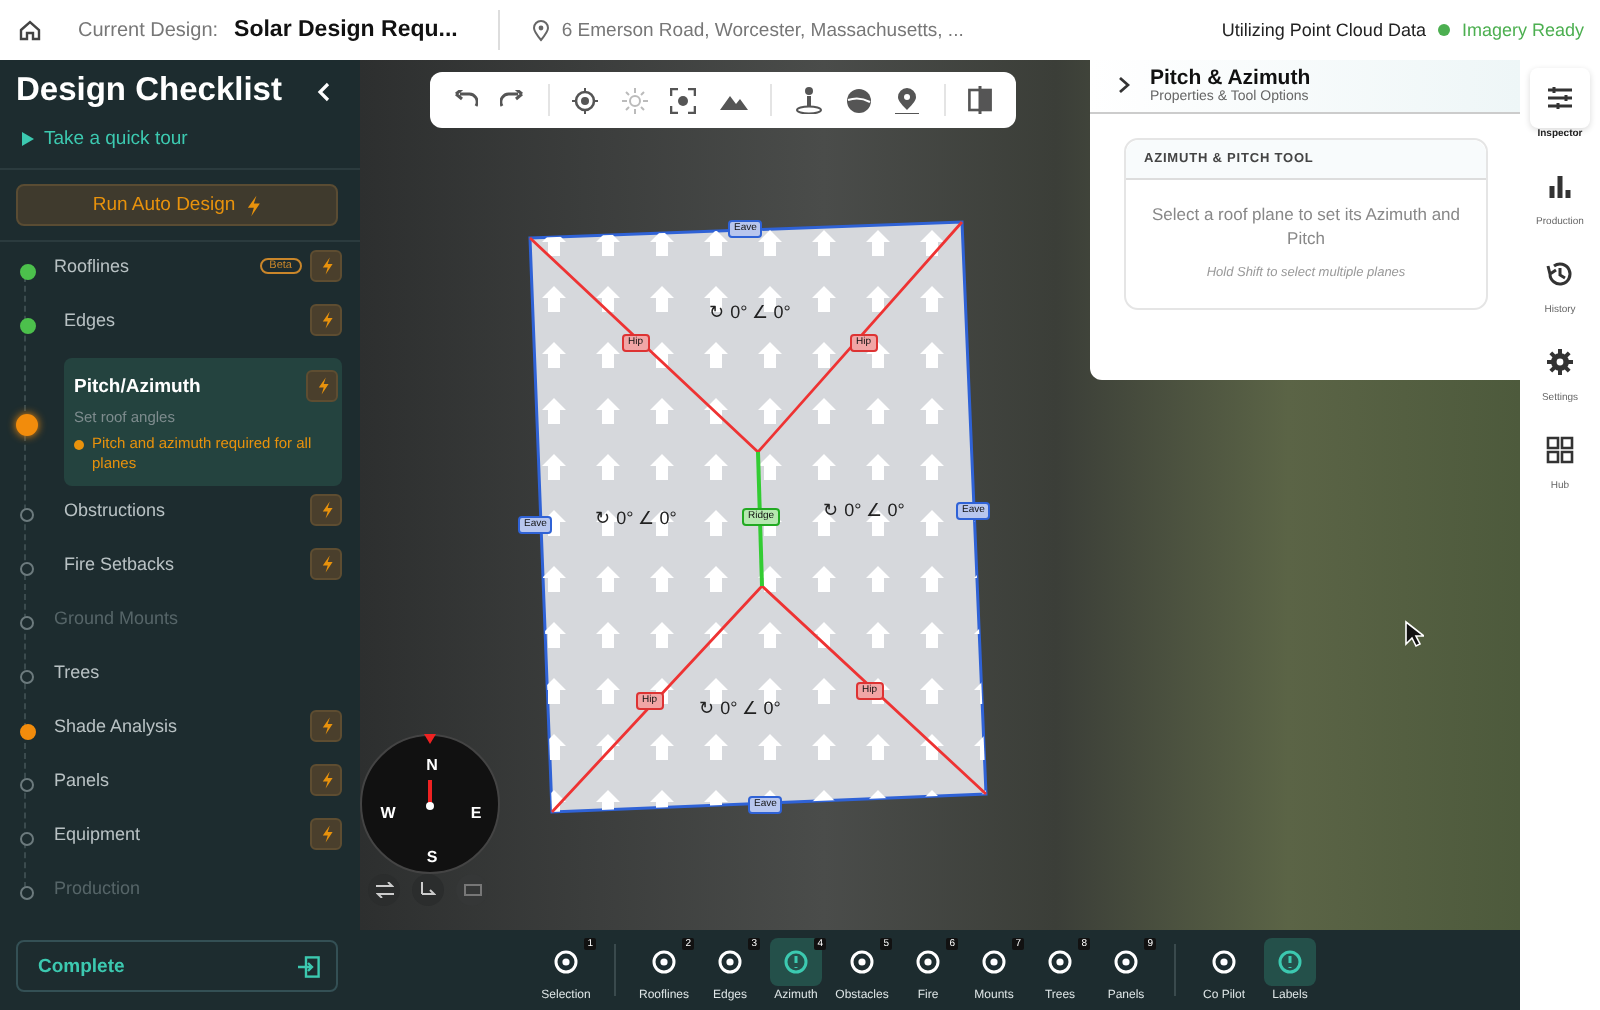  Describe the element at coordinates (1414, 634) in the screenshot. I see `mouse-cursor-icon` at that location.